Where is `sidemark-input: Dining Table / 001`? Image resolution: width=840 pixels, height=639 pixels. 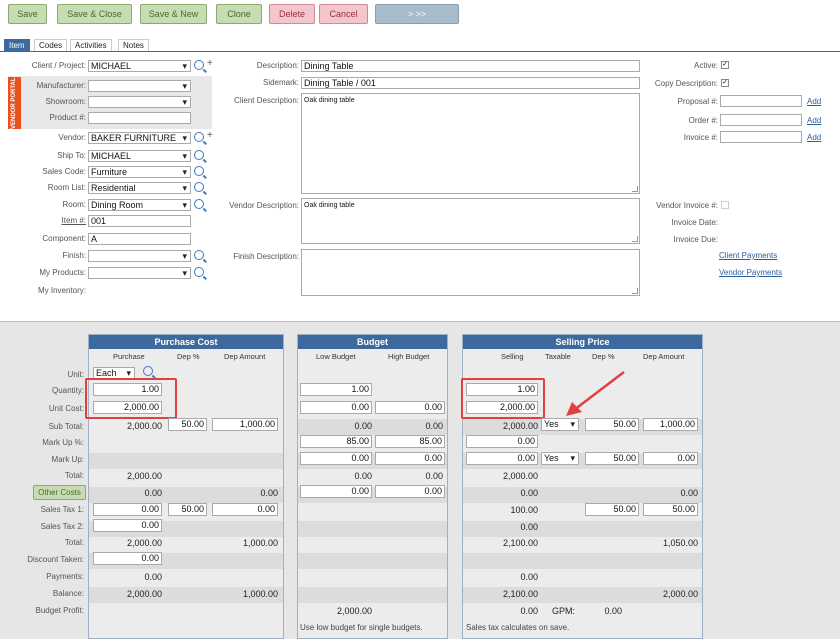
sidemark-input: Dining Table / 001 is located at coordinates (470, 83).